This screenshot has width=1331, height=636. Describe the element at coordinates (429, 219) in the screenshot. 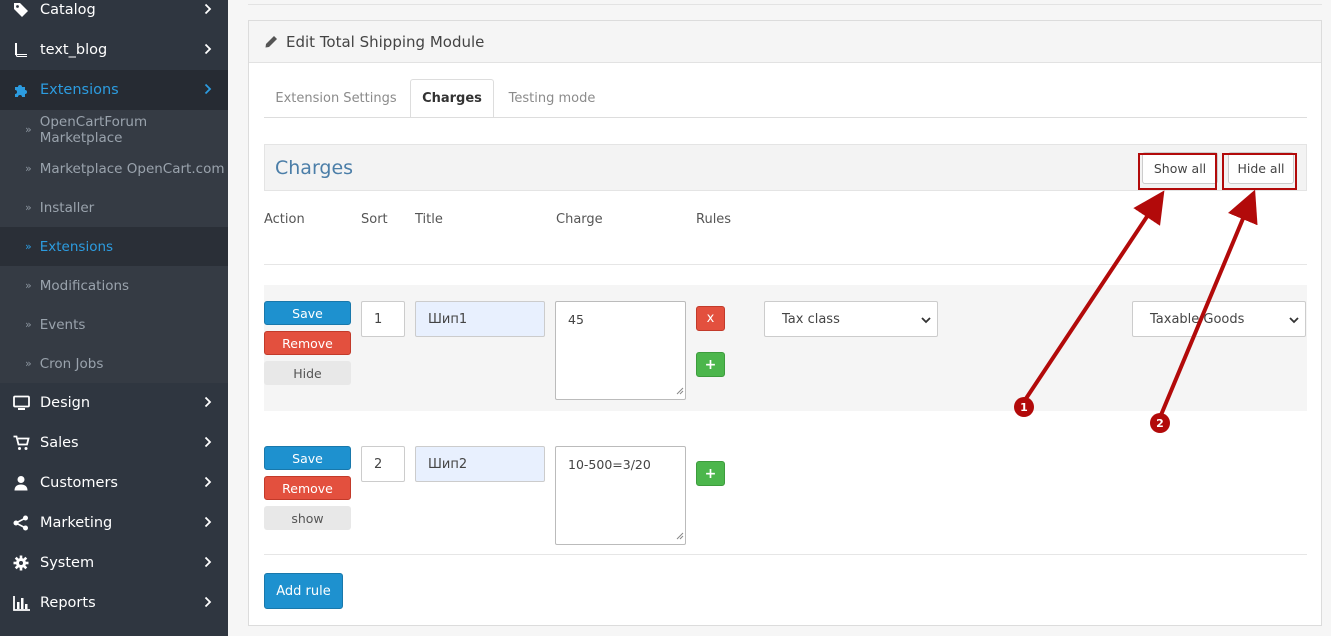

I see `column-header-title: Title` at that location.